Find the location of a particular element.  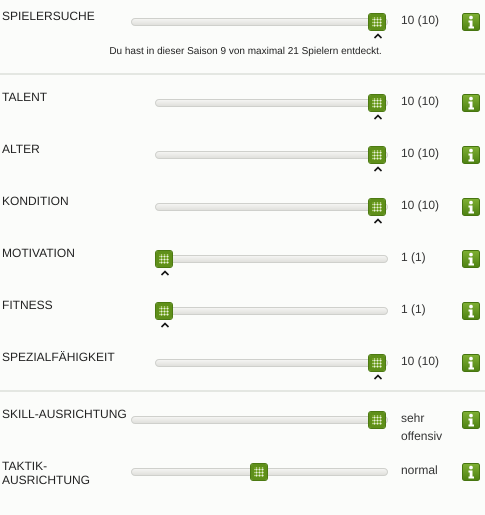

slider-value: sehr offensiv is located at coordinates (422, 427).